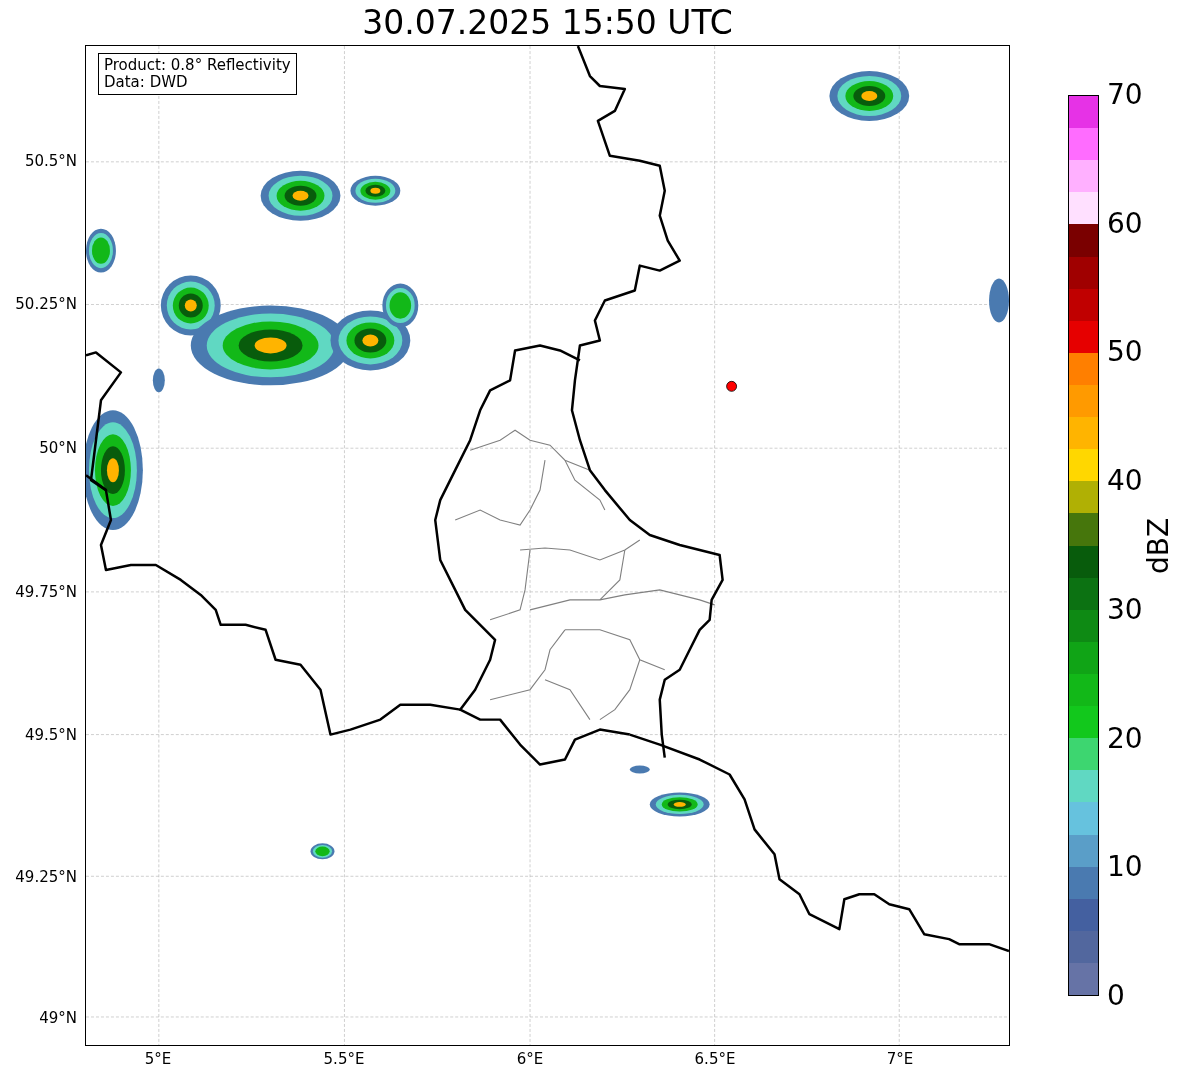 The height and width of the screenshot is (1081, 1202). Describe the element at coordinates (1125, 352) in the screenshot. I see `colorbar-tick-label: 50` at that location.